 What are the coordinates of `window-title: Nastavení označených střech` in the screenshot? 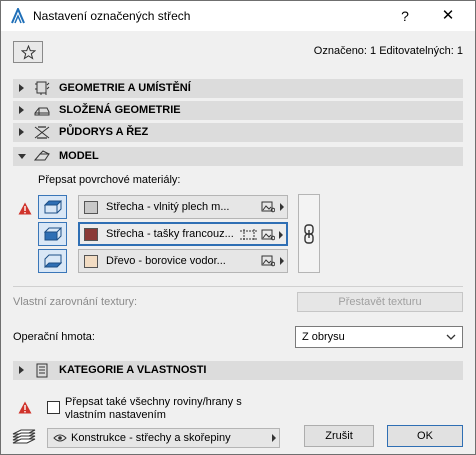 It's located at (112, 16).